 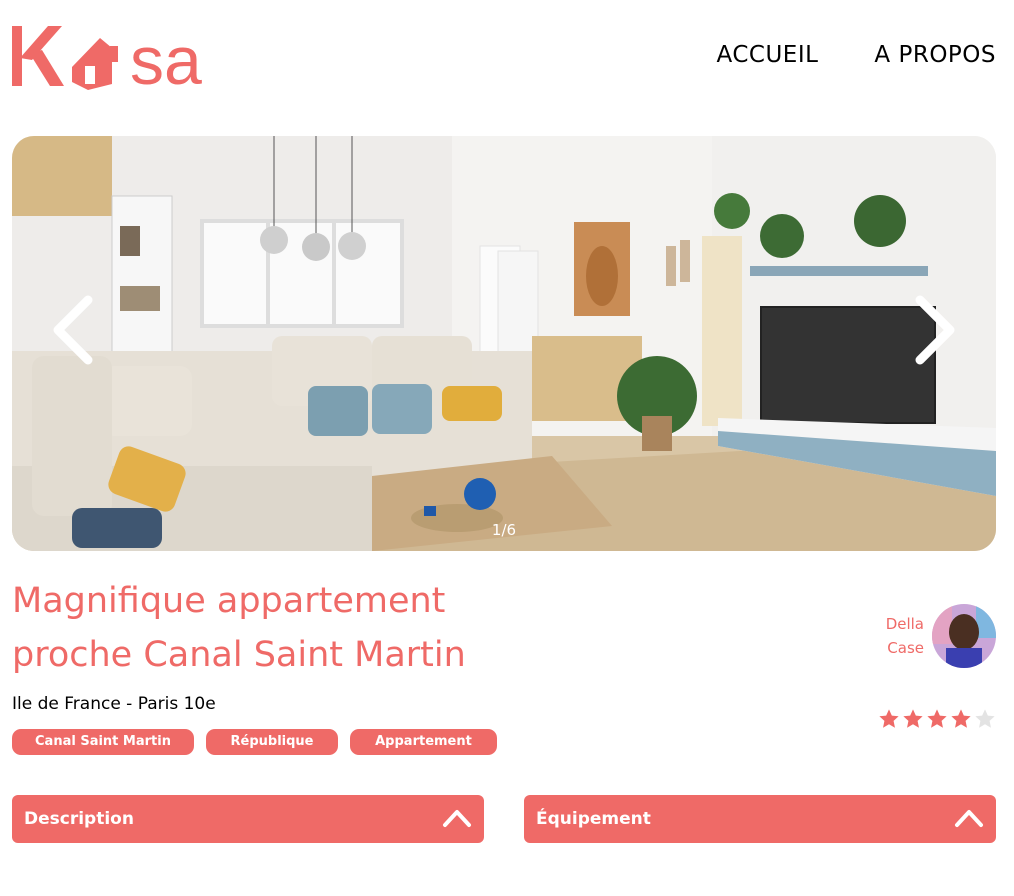 I want to click on description-label: Description, so click(x=79, y=819).